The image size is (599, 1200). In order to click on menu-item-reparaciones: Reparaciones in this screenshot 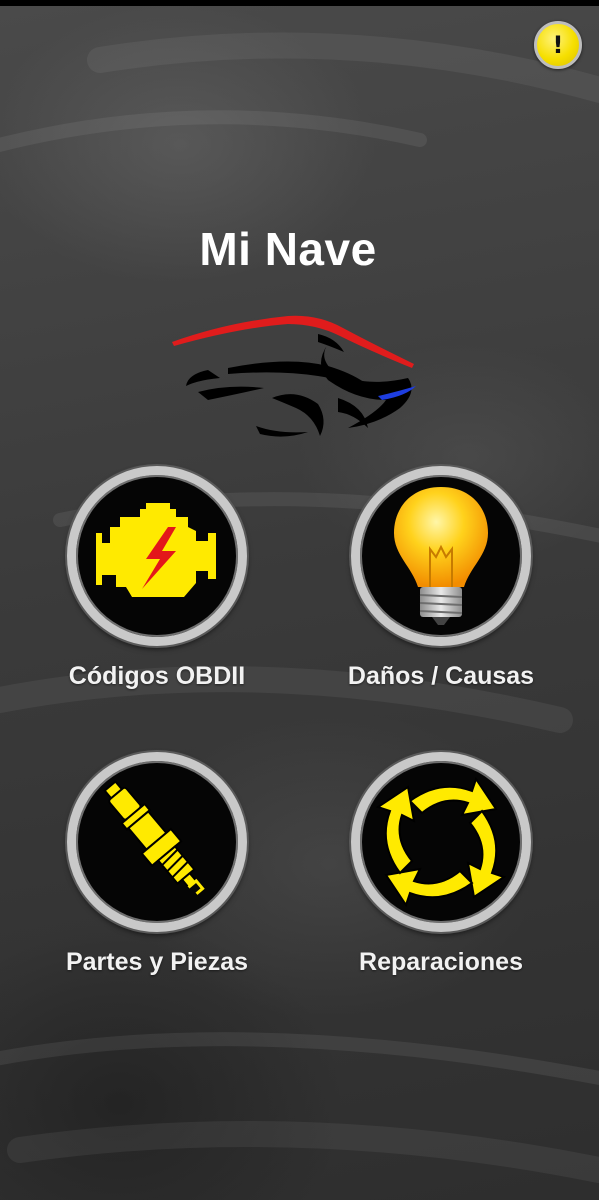, I will do `click(441, 872)`.